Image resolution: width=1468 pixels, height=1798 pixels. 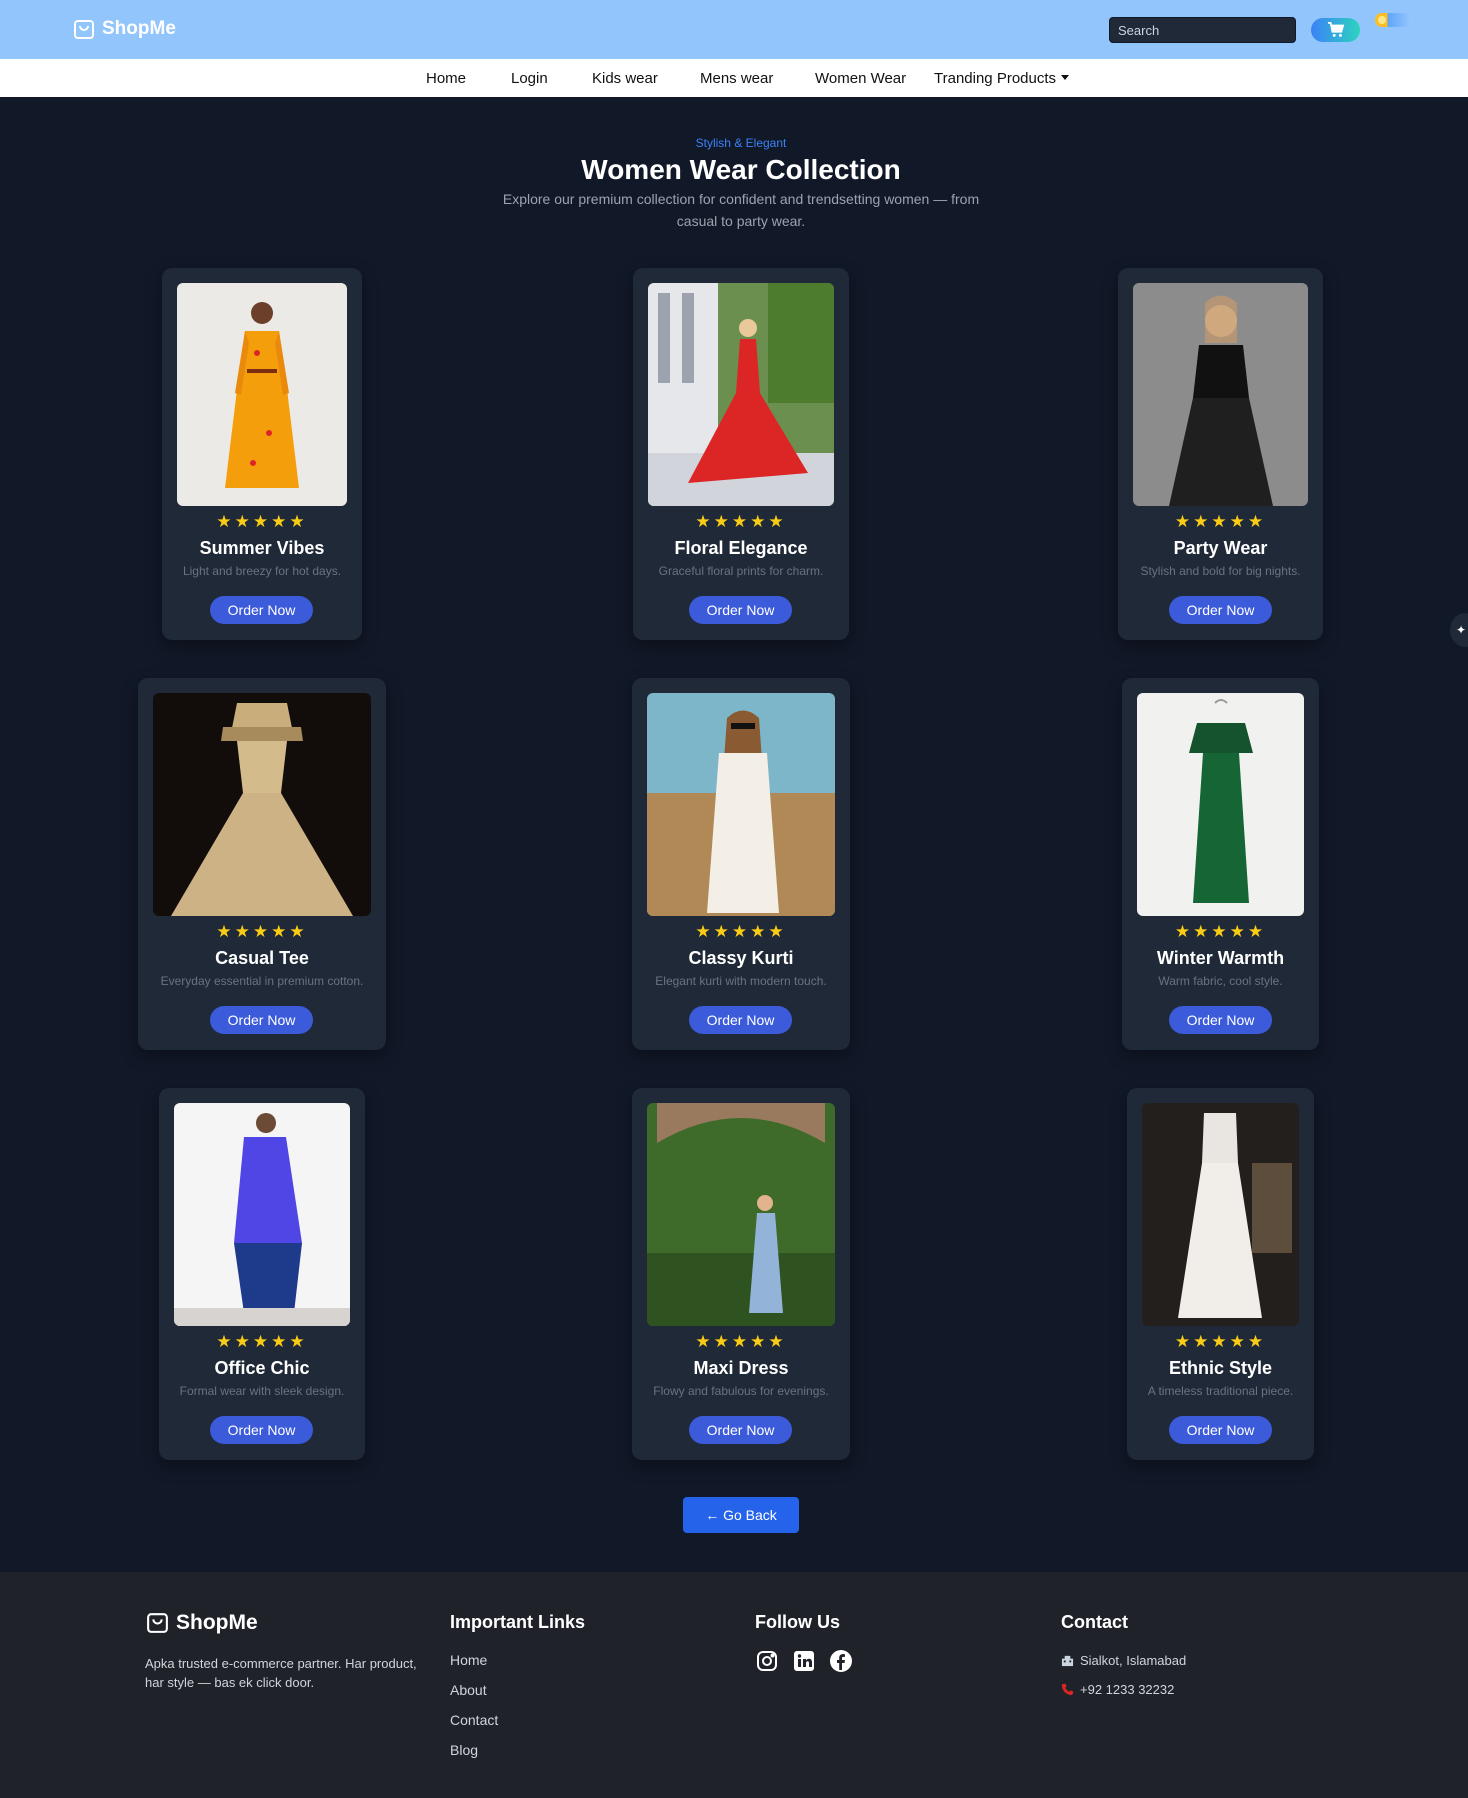 I want to click on nav-trending-dropdown: Tranding Products, so click(x=1002, y=78).